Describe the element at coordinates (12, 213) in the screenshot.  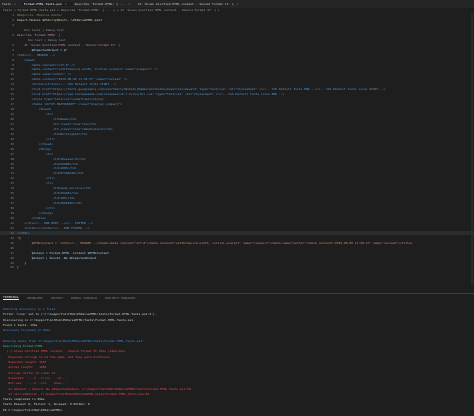
I see `line-number: 39` at that location.